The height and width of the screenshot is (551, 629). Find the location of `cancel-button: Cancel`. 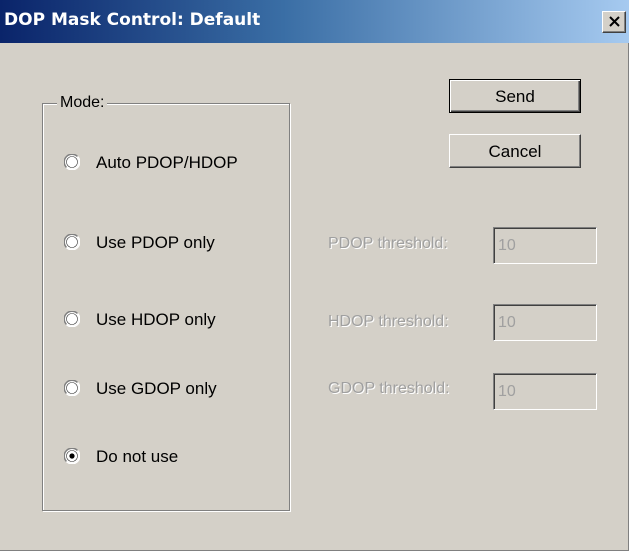

cancel-button: Cancel is located at coordinates (515, 151).